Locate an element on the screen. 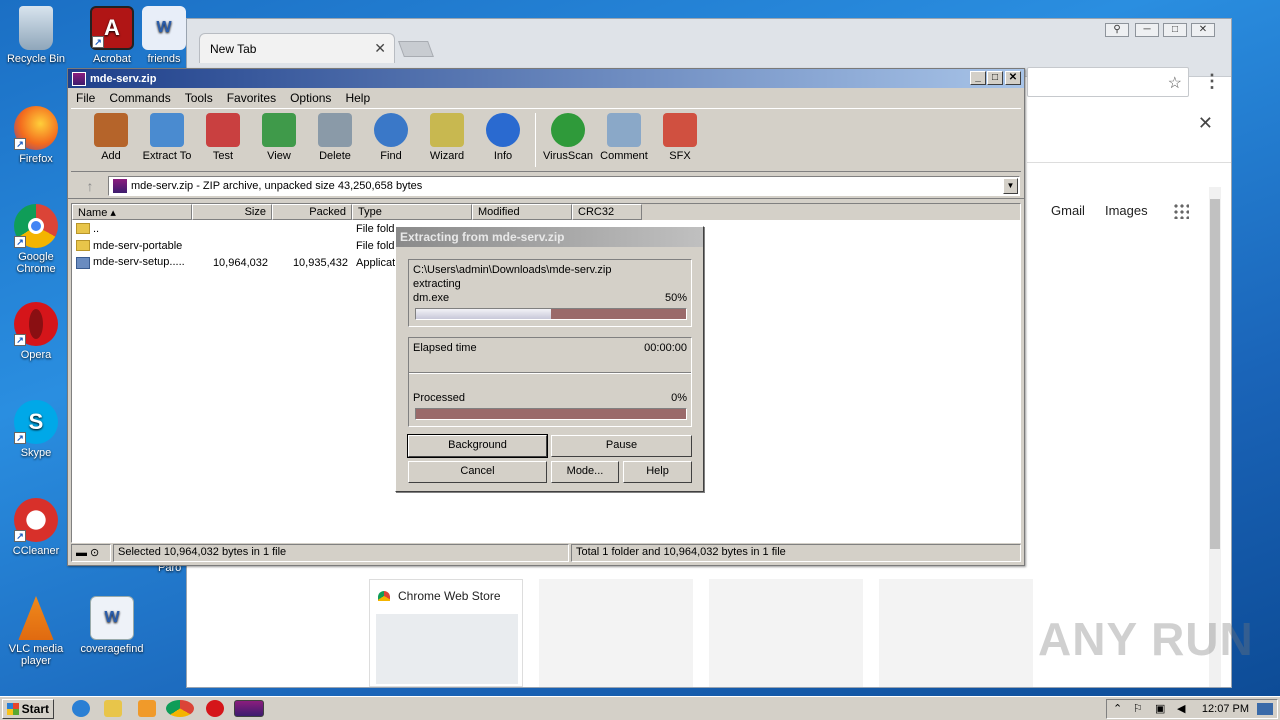 This screenshot has height=720, width=1280. trash-icon is located at coordinates (335, 130).